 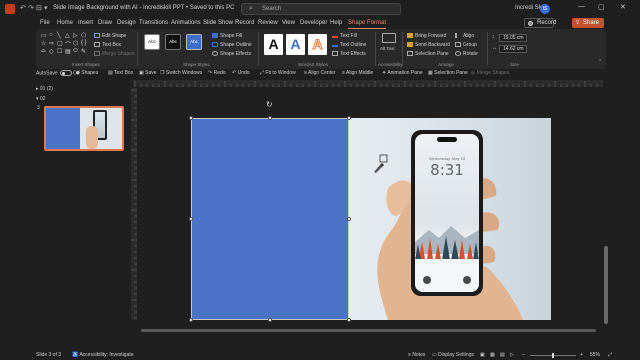 What do you see at coordinates (23, 8) in the screenshot?
I see `undo-icon: ↶` at bounding box center [23, 8].